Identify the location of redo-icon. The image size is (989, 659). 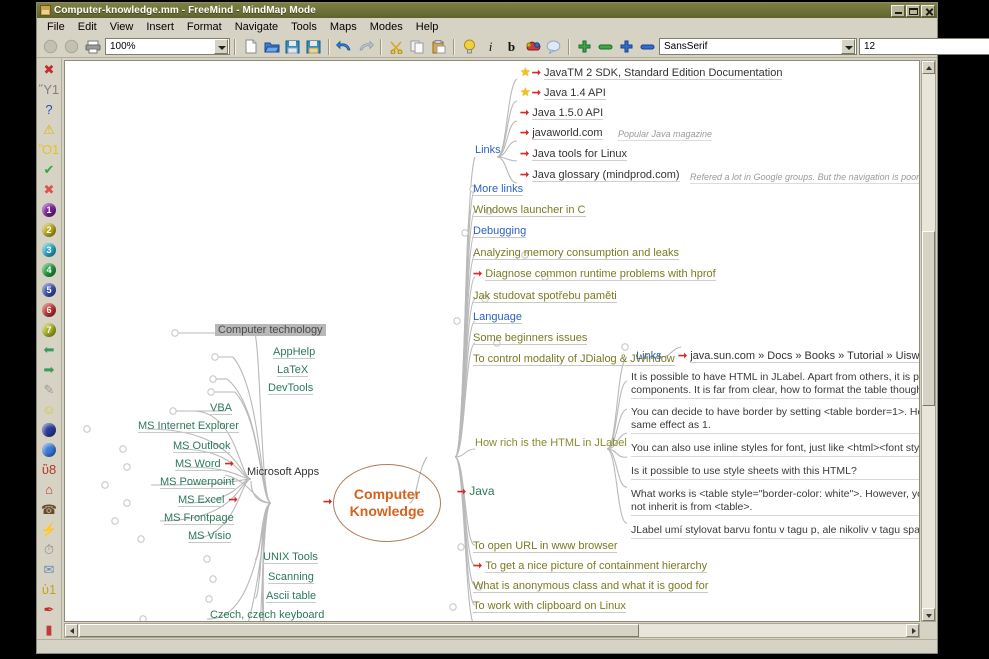
(365, 47).